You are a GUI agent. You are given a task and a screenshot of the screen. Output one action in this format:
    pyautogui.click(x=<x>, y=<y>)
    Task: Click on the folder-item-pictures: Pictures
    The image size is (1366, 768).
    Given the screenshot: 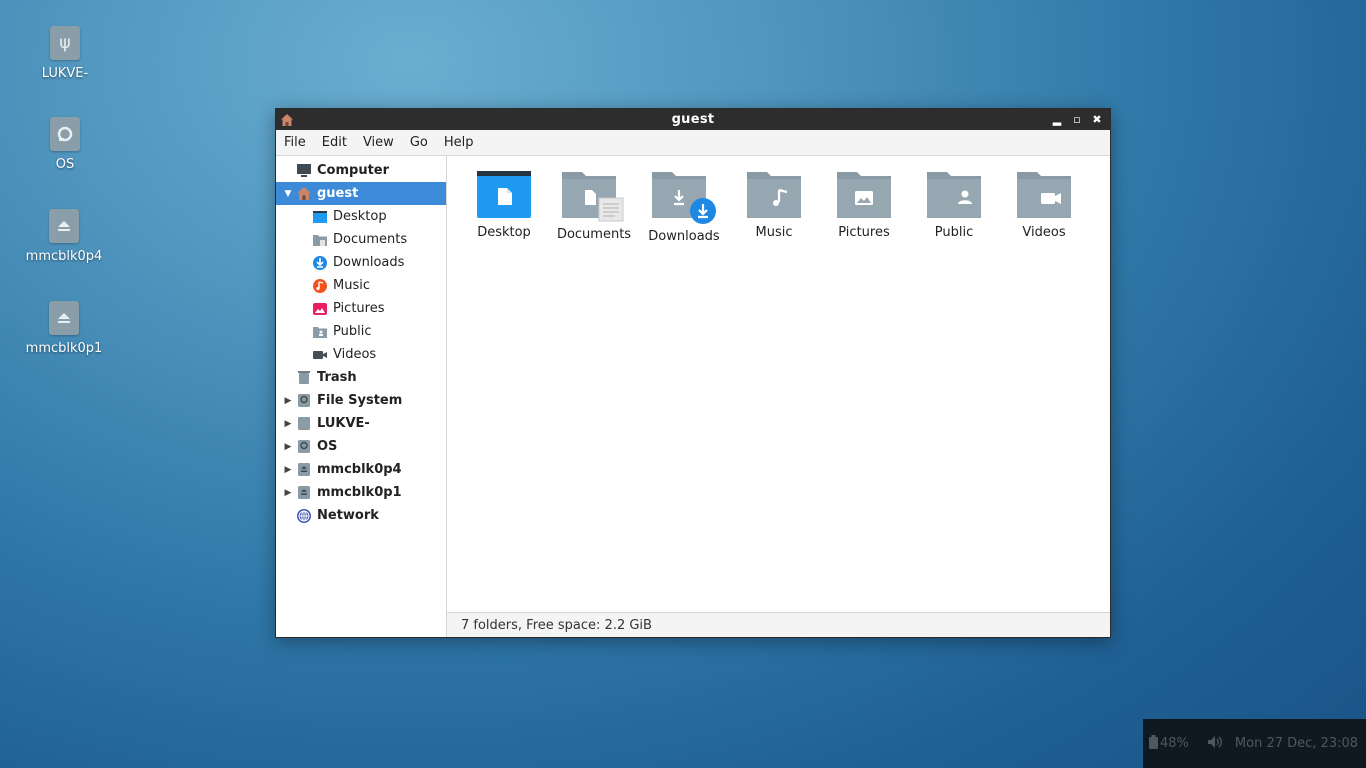 What is the action you would take?
    pyautogui.click(x=864, y=207)
    